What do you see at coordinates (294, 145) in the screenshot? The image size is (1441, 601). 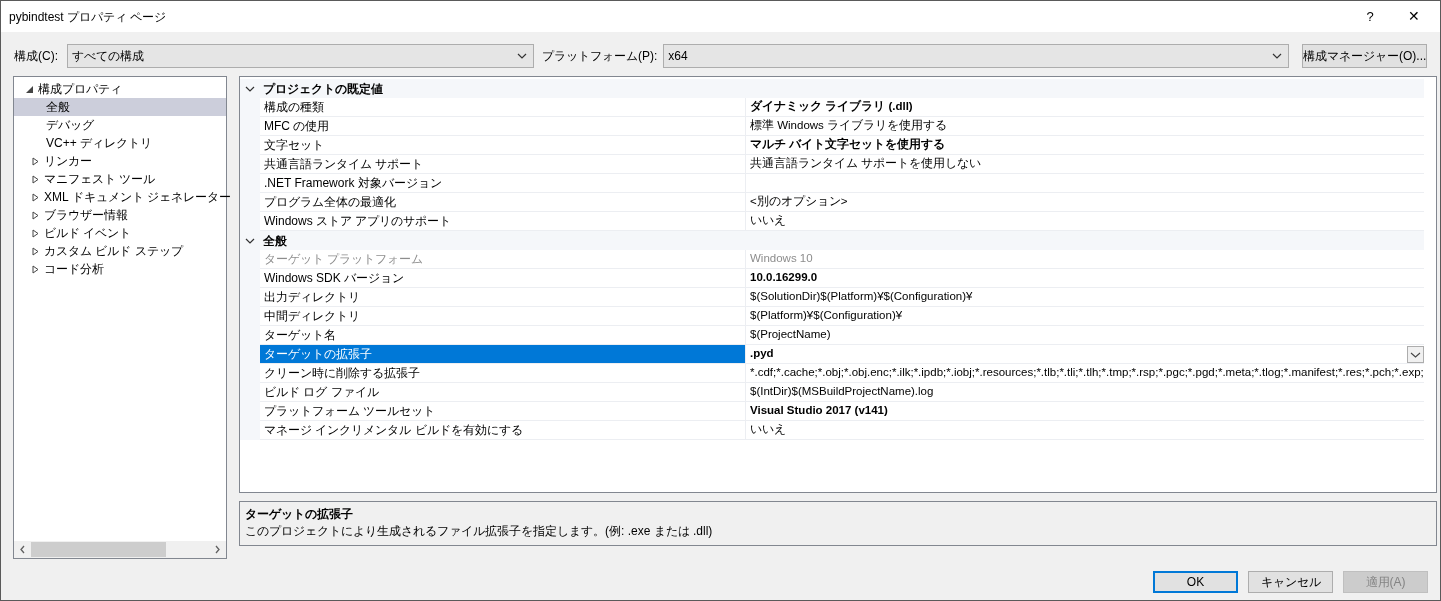 I see `property-name: 文字セット` at bounding box center [294, 145].